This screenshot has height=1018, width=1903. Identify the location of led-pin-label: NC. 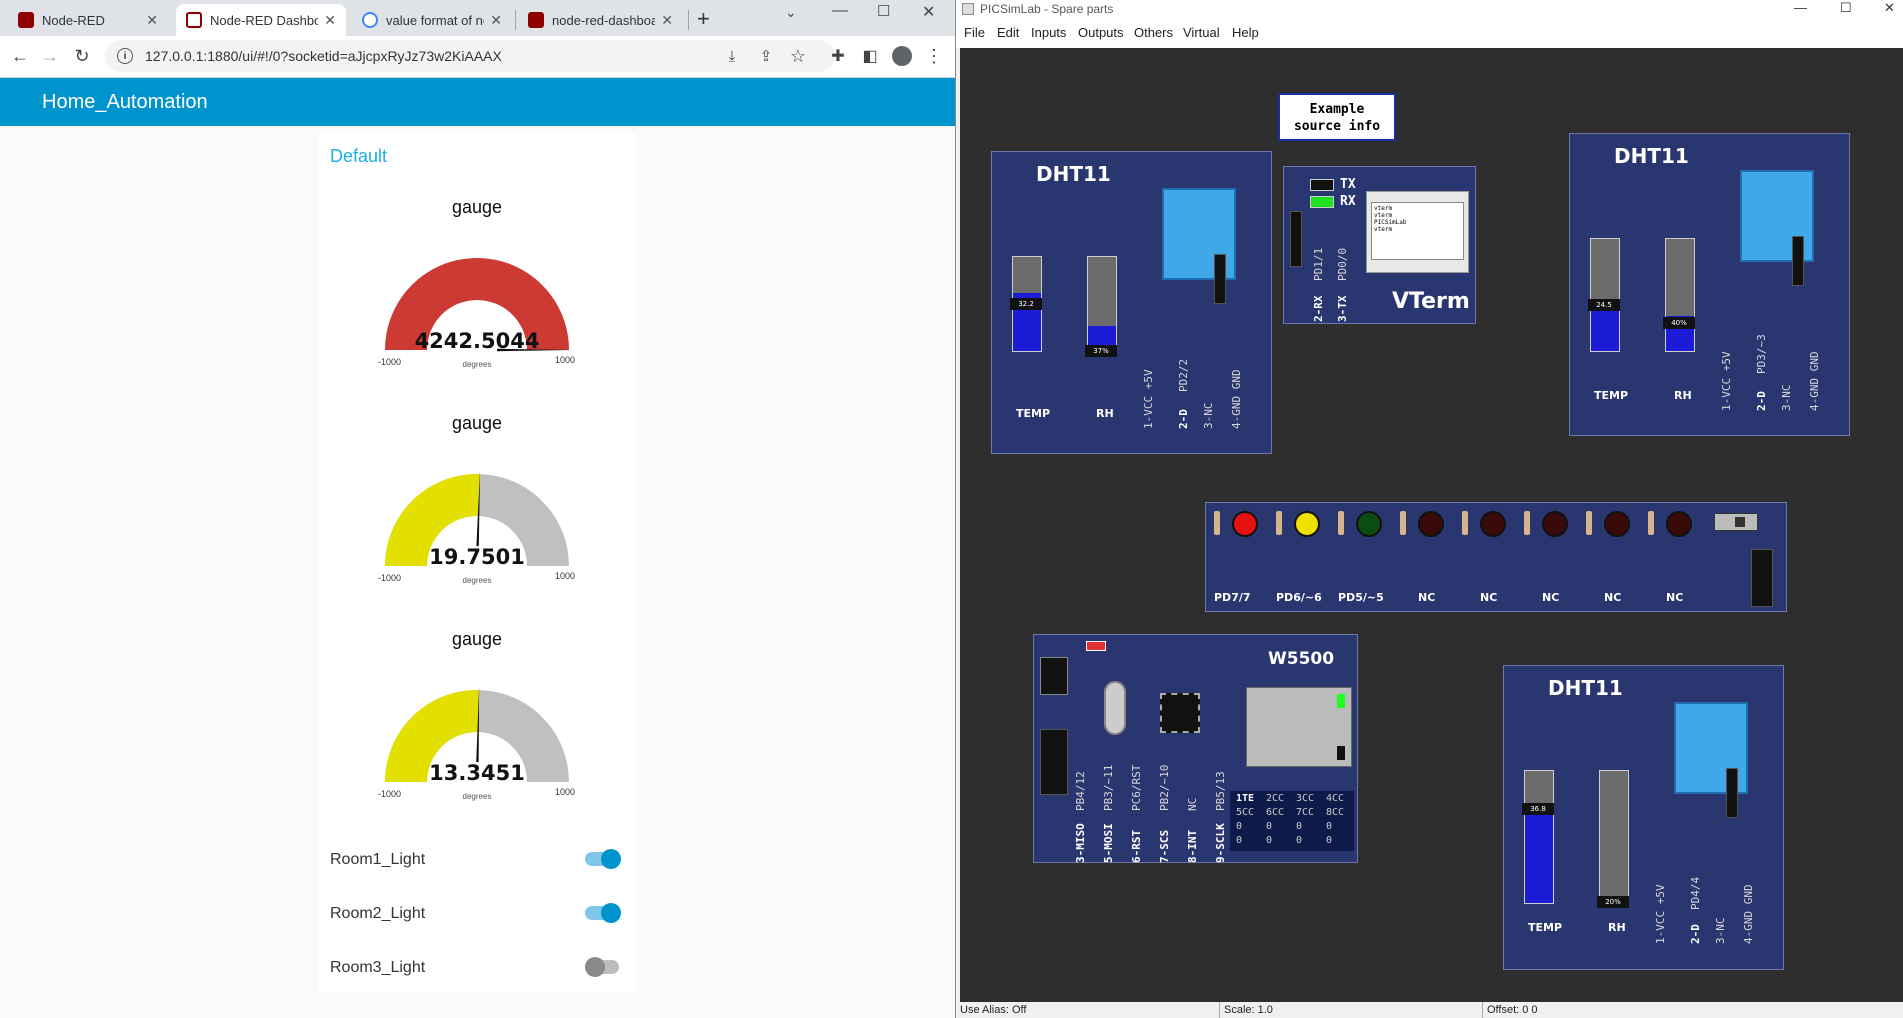
(1613, 597).